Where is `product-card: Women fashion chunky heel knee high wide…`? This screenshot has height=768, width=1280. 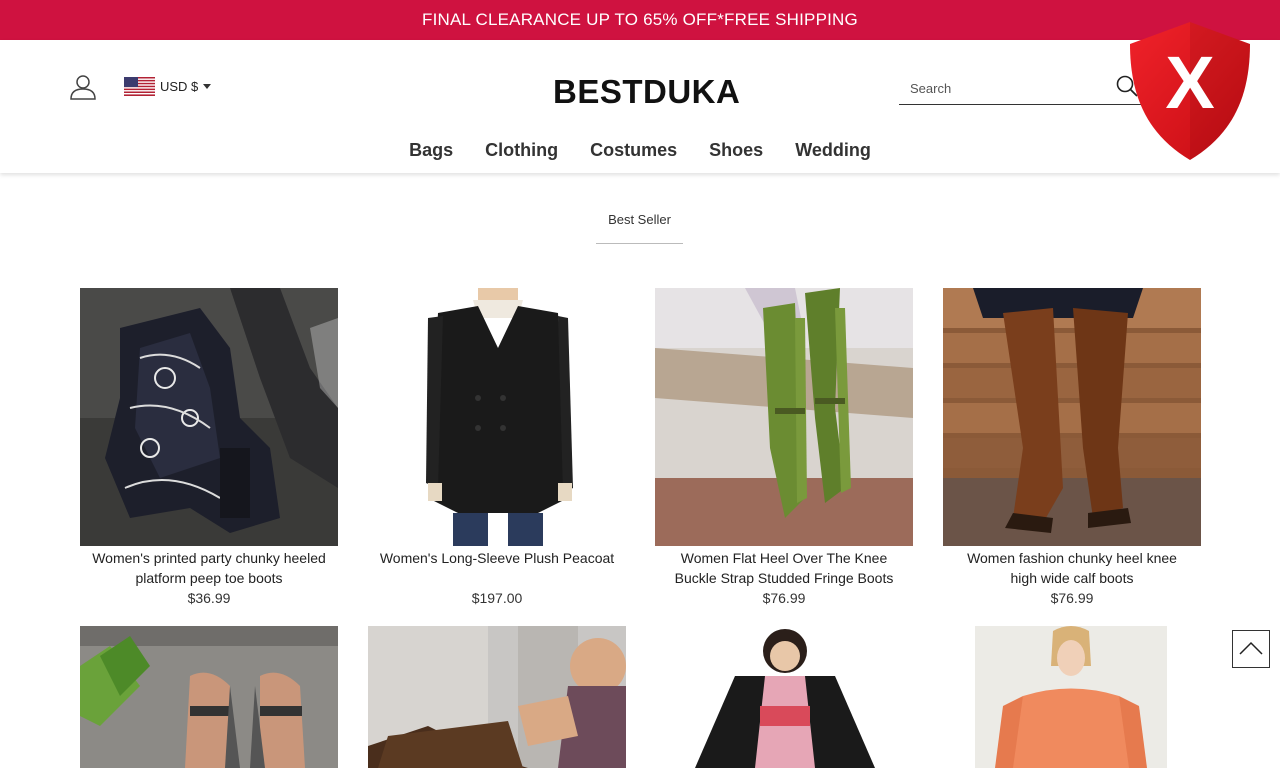
product-card: Women fashion chunky heel knee high wide… is located at coordinates (1072, 448).